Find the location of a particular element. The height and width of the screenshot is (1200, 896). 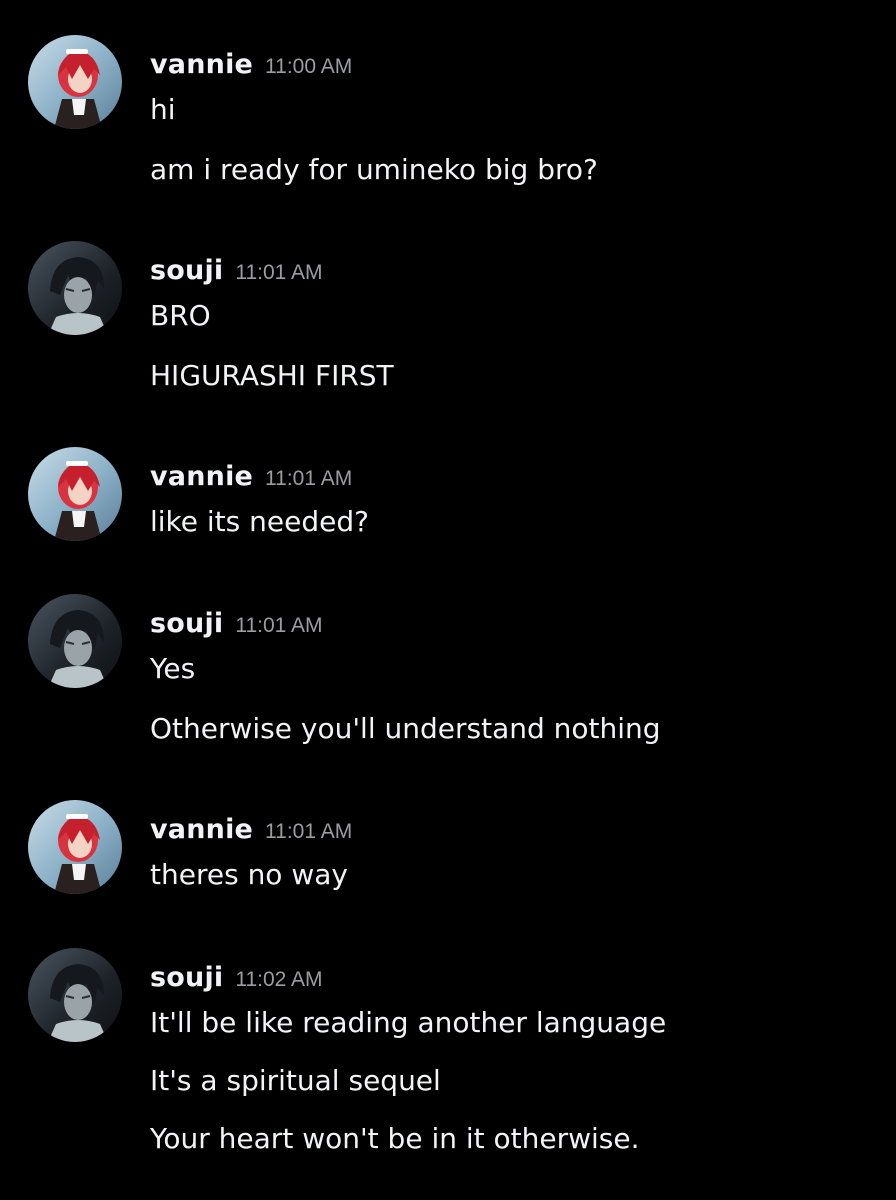

message-text: Your heart won't be in it otherwise. is located at coordinates (395, 1138).